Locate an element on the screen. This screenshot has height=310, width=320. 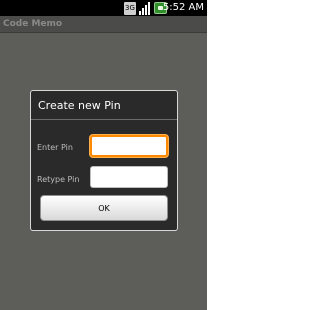
retype-pin-input is located at coordinates (129, 177).